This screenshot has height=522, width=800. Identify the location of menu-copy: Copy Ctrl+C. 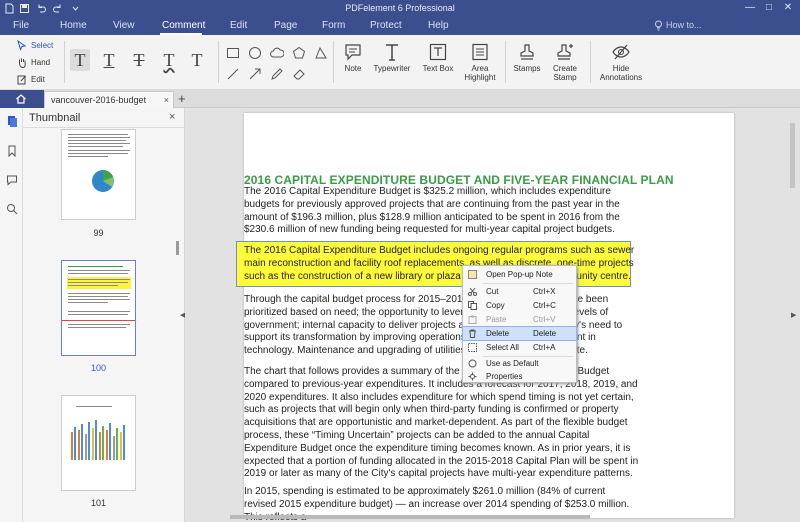
(519, 305).